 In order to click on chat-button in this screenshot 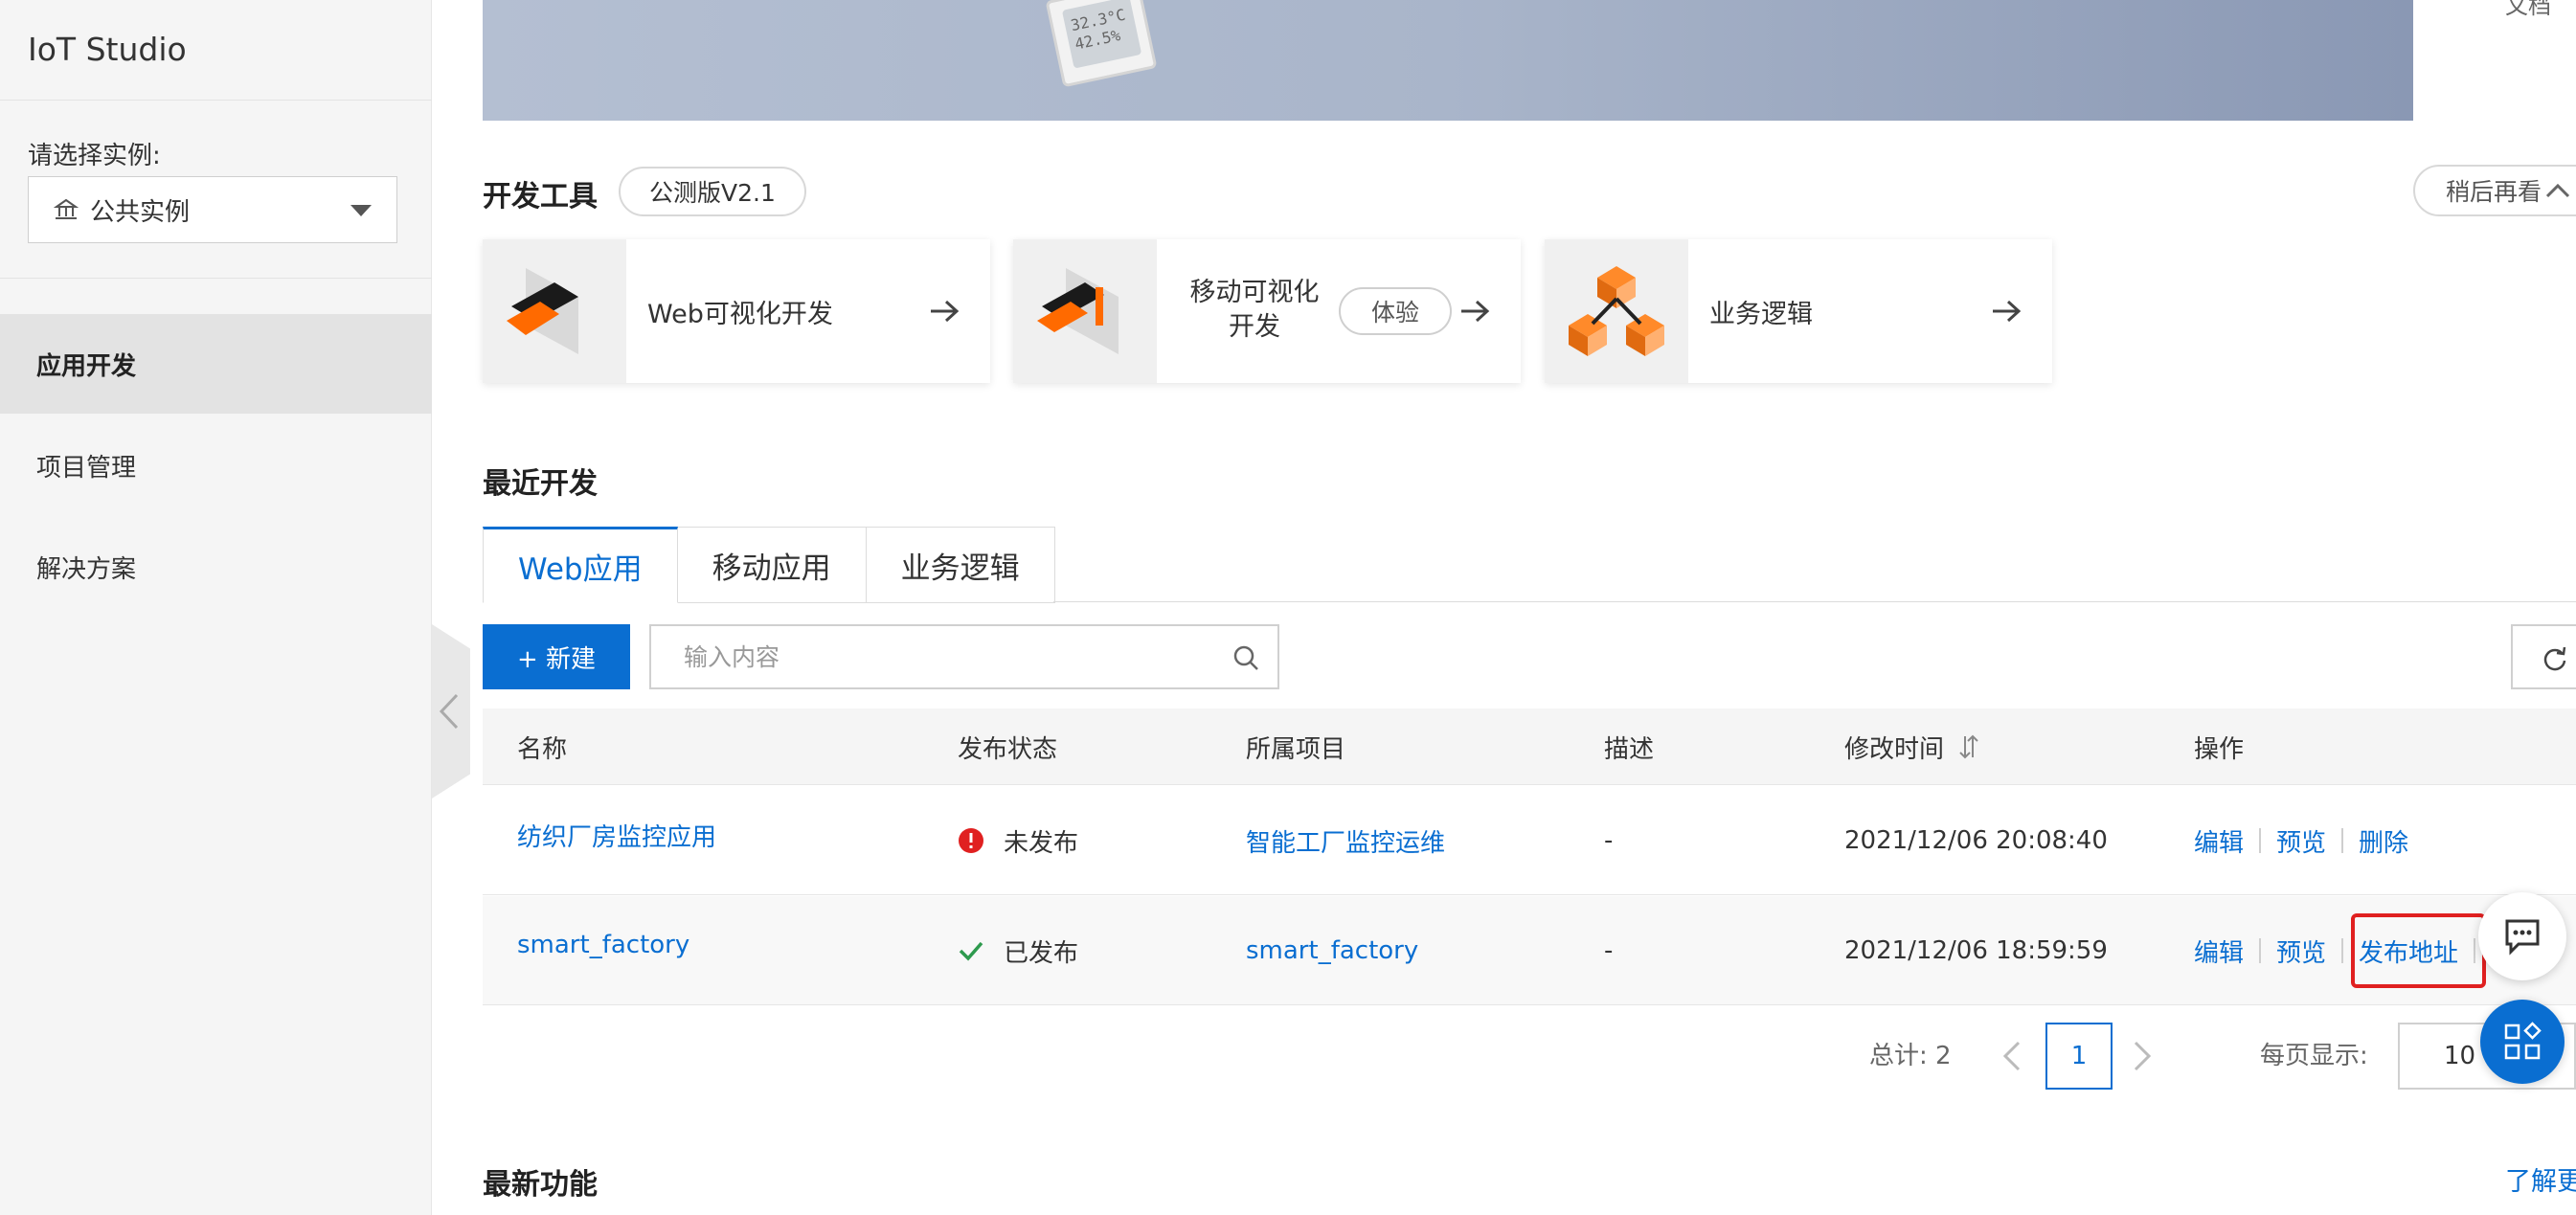, I will do `click(2522, 936)`.